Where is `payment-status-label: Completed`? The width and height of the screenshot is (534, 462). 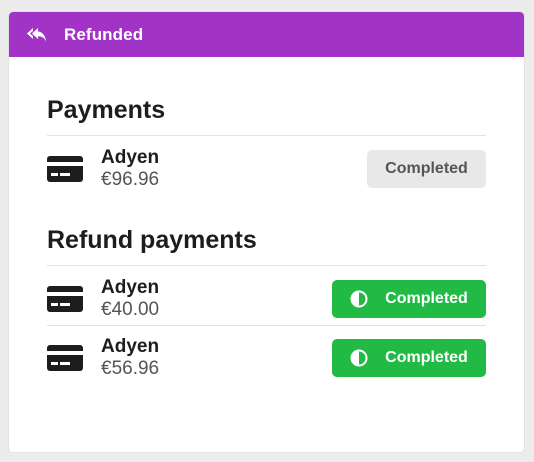 payment-status-label: Completed is located at coordinates (426, 168).